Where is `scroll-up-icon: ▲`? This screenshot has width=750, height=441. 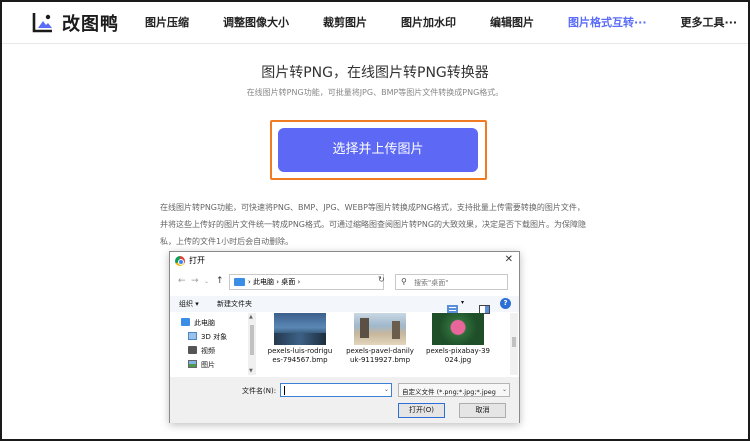
scroll-up-icon: ▲ is located at coordinates (251, 317).